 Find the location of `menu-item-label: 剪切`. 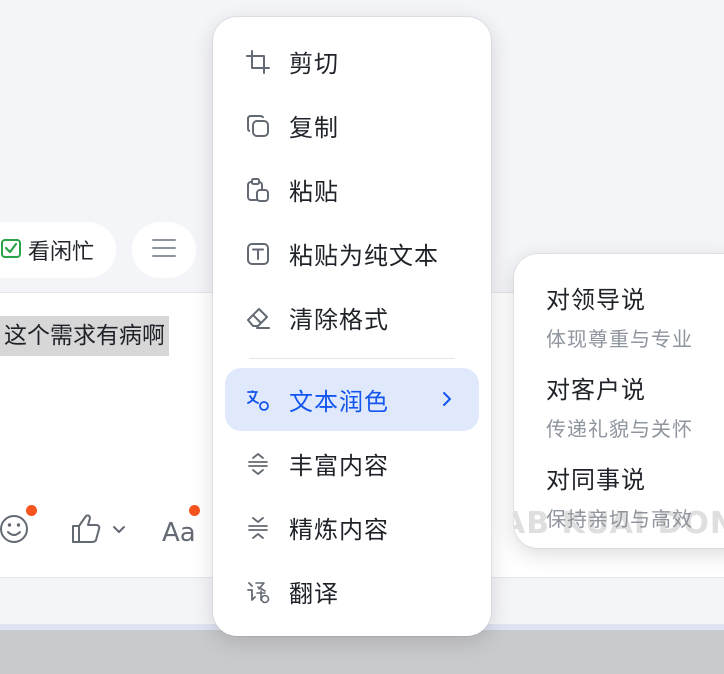

menu-item-label: 剪切 is located at coordinates (314, 64).